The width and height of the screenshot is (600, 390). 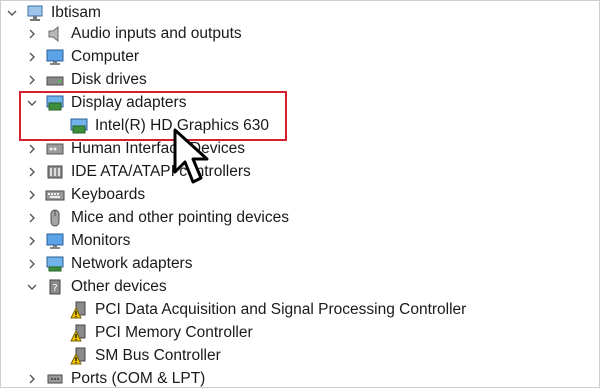 I want to click on other-devices-icon: ?, so click(x=55, y=287).